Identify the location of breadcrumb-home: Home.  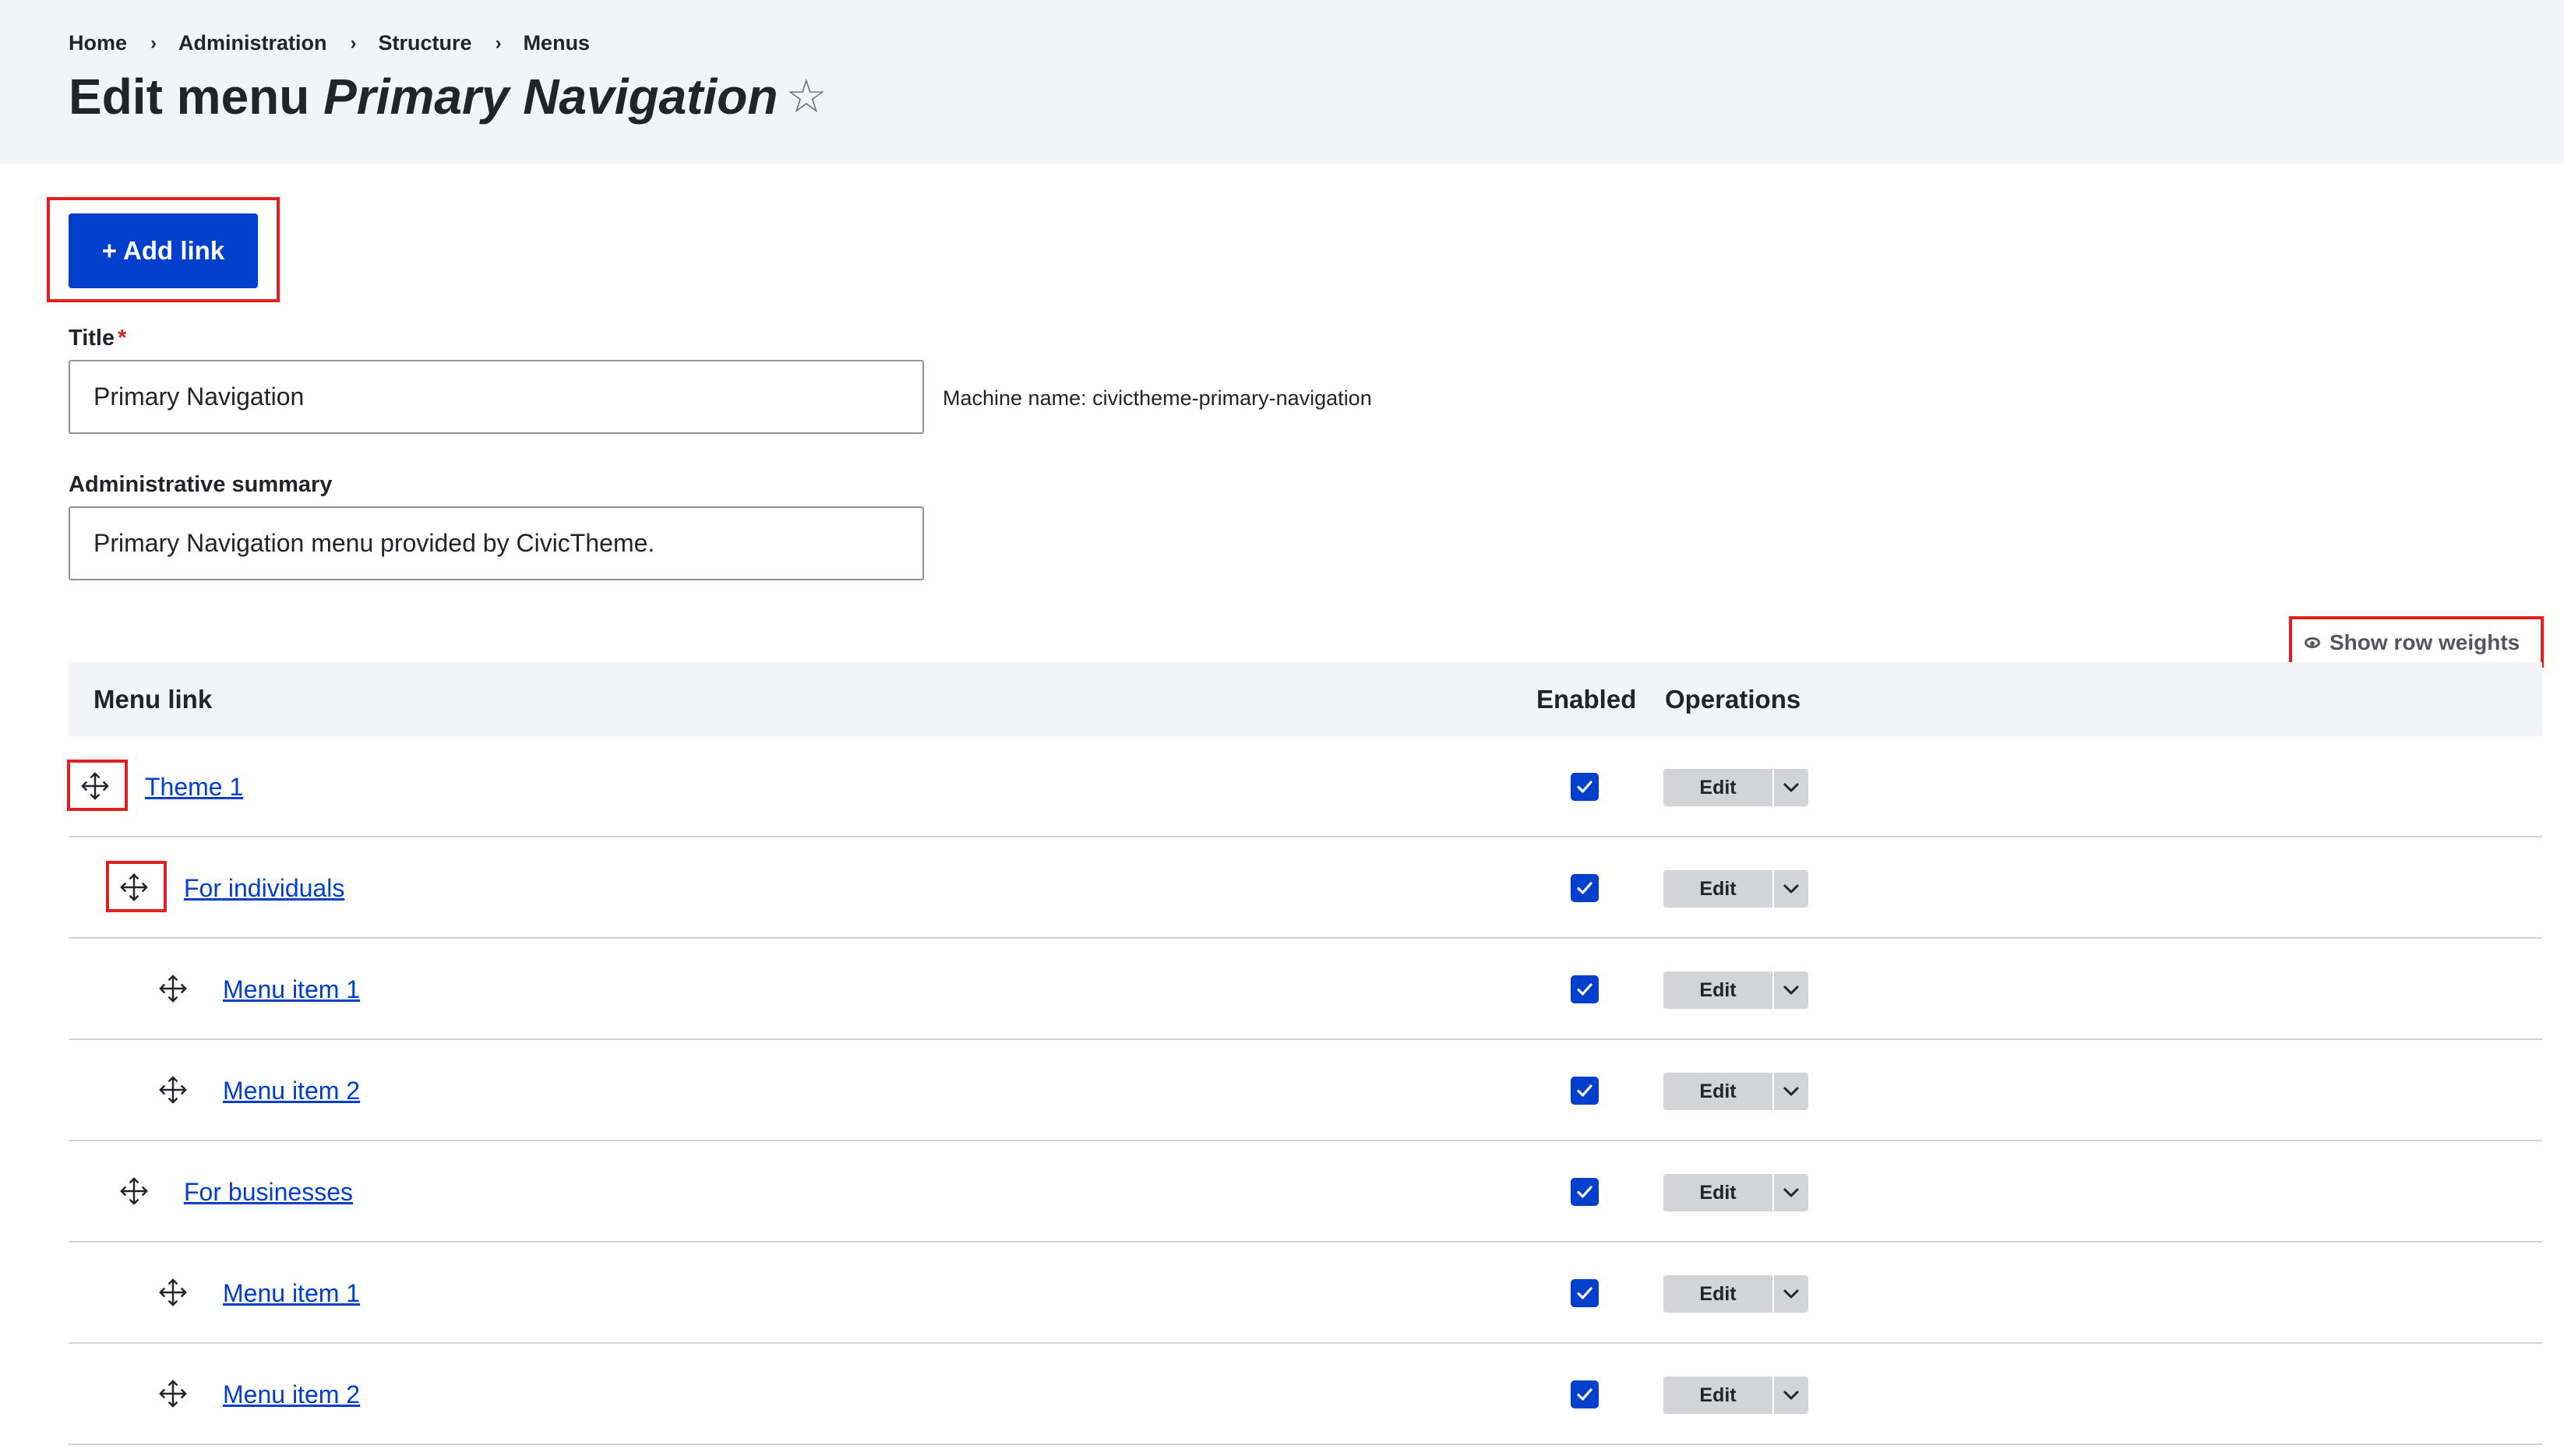
(98, 43).